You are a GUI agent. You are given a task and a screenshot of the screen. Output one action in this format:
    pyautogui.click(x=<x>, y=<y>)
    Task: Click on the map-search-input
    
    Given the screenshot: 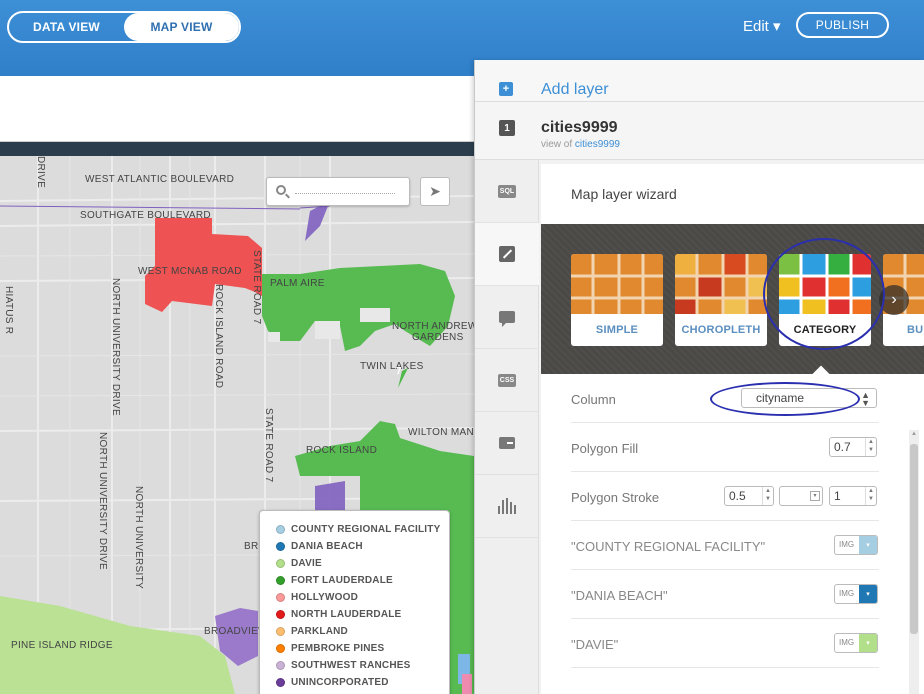 What is the action you would take?
    pyautogui.click(x=338, y=191)
    